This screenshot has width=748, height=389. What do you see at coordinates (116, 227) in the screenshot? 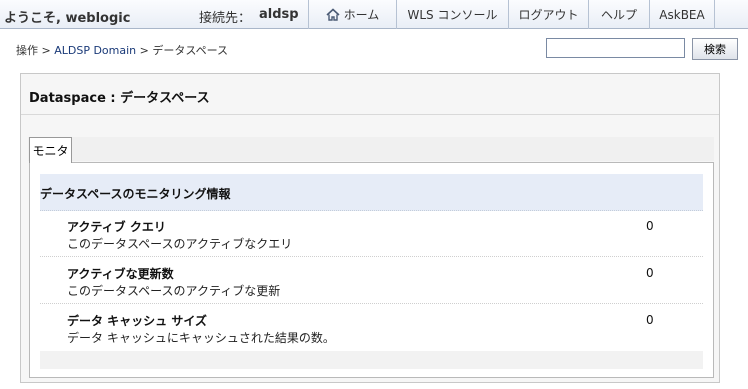
I see `metric-label: アクティブ クエリ` at bounding box center [116, 227].